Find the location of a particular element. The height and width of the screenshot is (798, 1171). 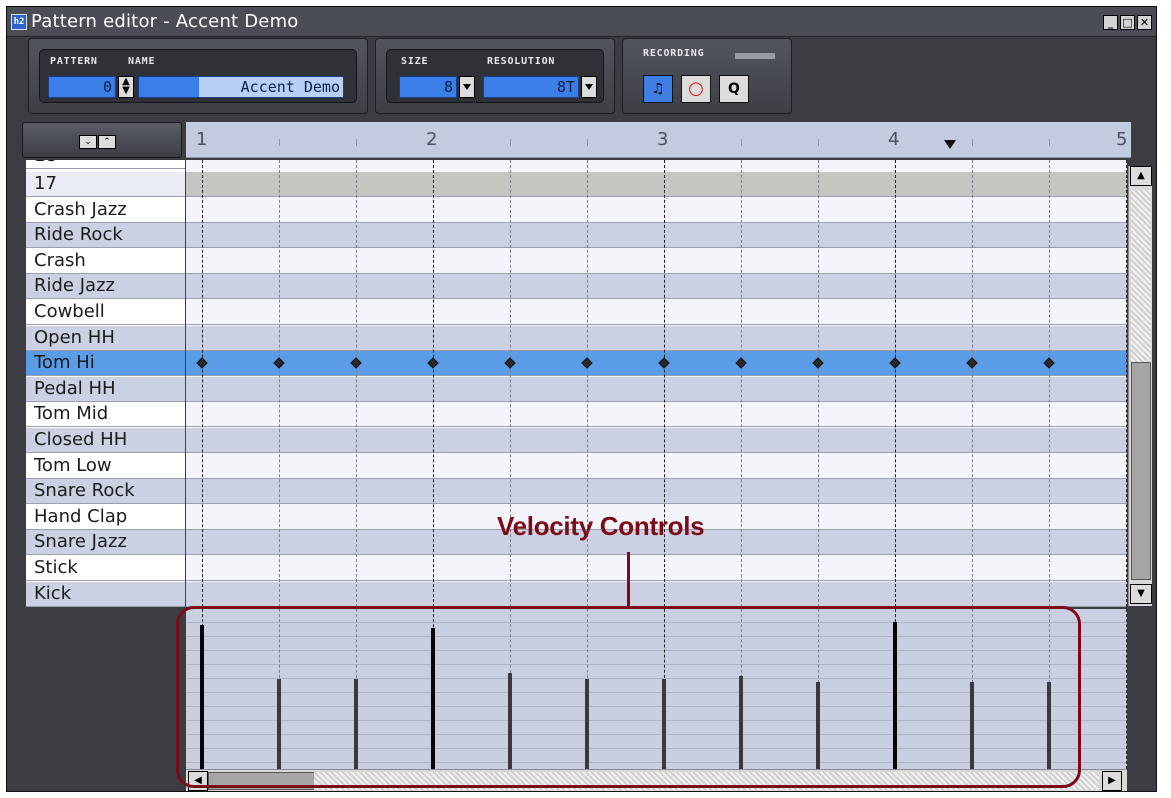

pattern-name-field: Accent Demo is located at coordinates (241, 87).